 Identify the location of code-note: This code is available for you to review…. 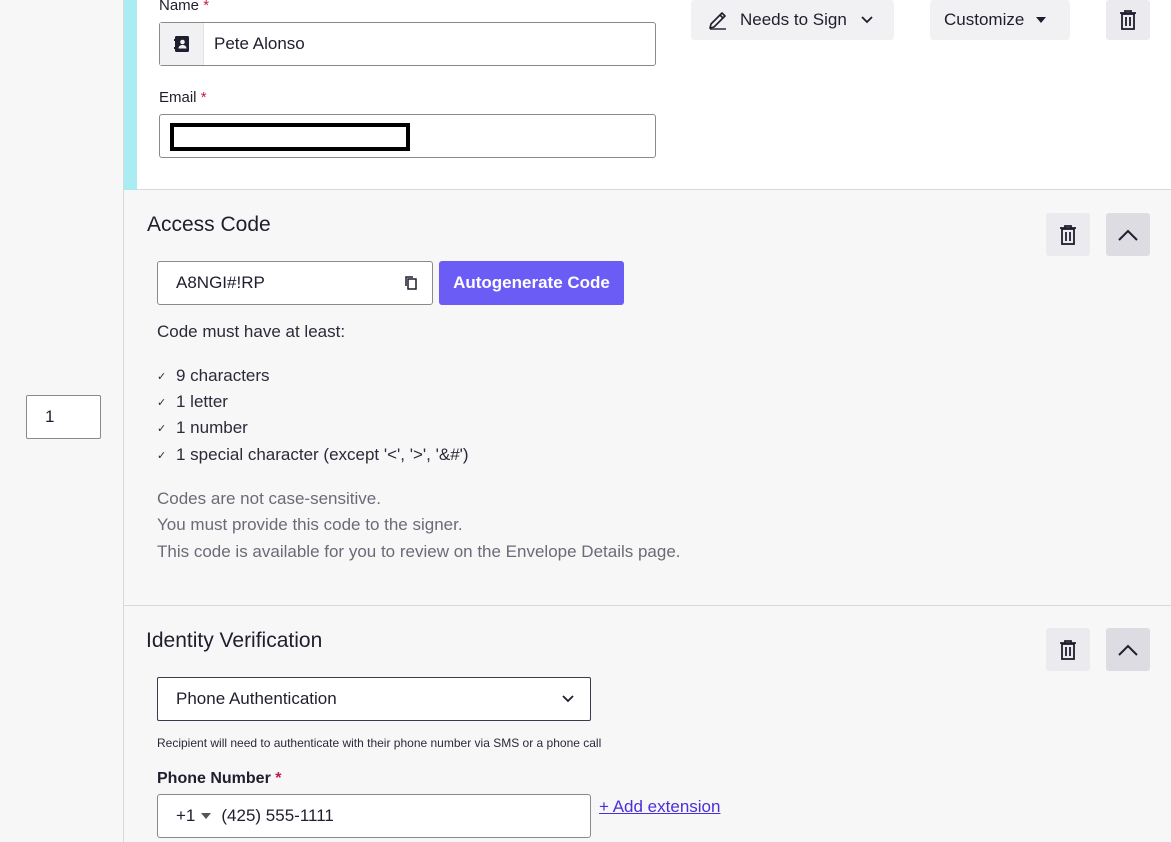
(419, 551).